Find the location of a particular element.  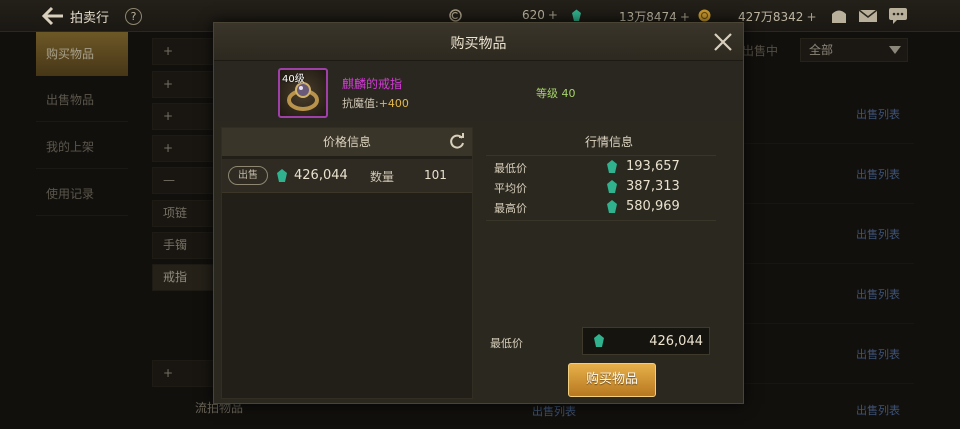

close-icon is located at coordinates (723, 42).